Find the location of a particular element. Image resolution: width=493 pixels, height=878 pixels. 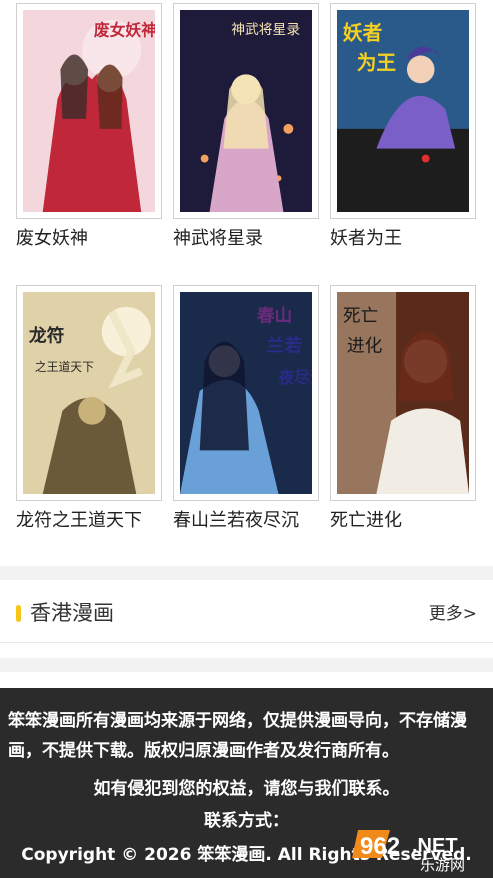

svg-text: 为王 is located at coordinates (377, 62).